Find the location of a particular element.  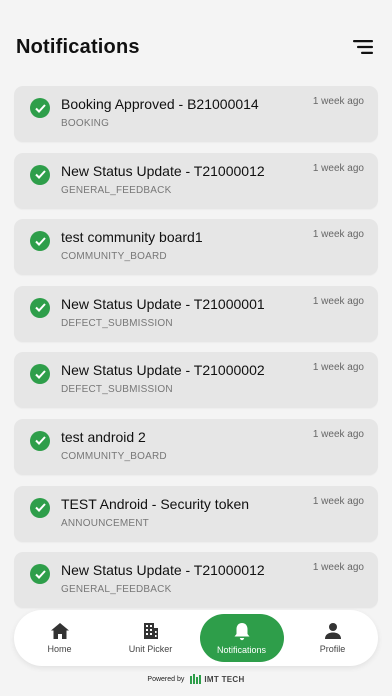

brand-logo: IMT TECH is located at coordinates (217, 679).